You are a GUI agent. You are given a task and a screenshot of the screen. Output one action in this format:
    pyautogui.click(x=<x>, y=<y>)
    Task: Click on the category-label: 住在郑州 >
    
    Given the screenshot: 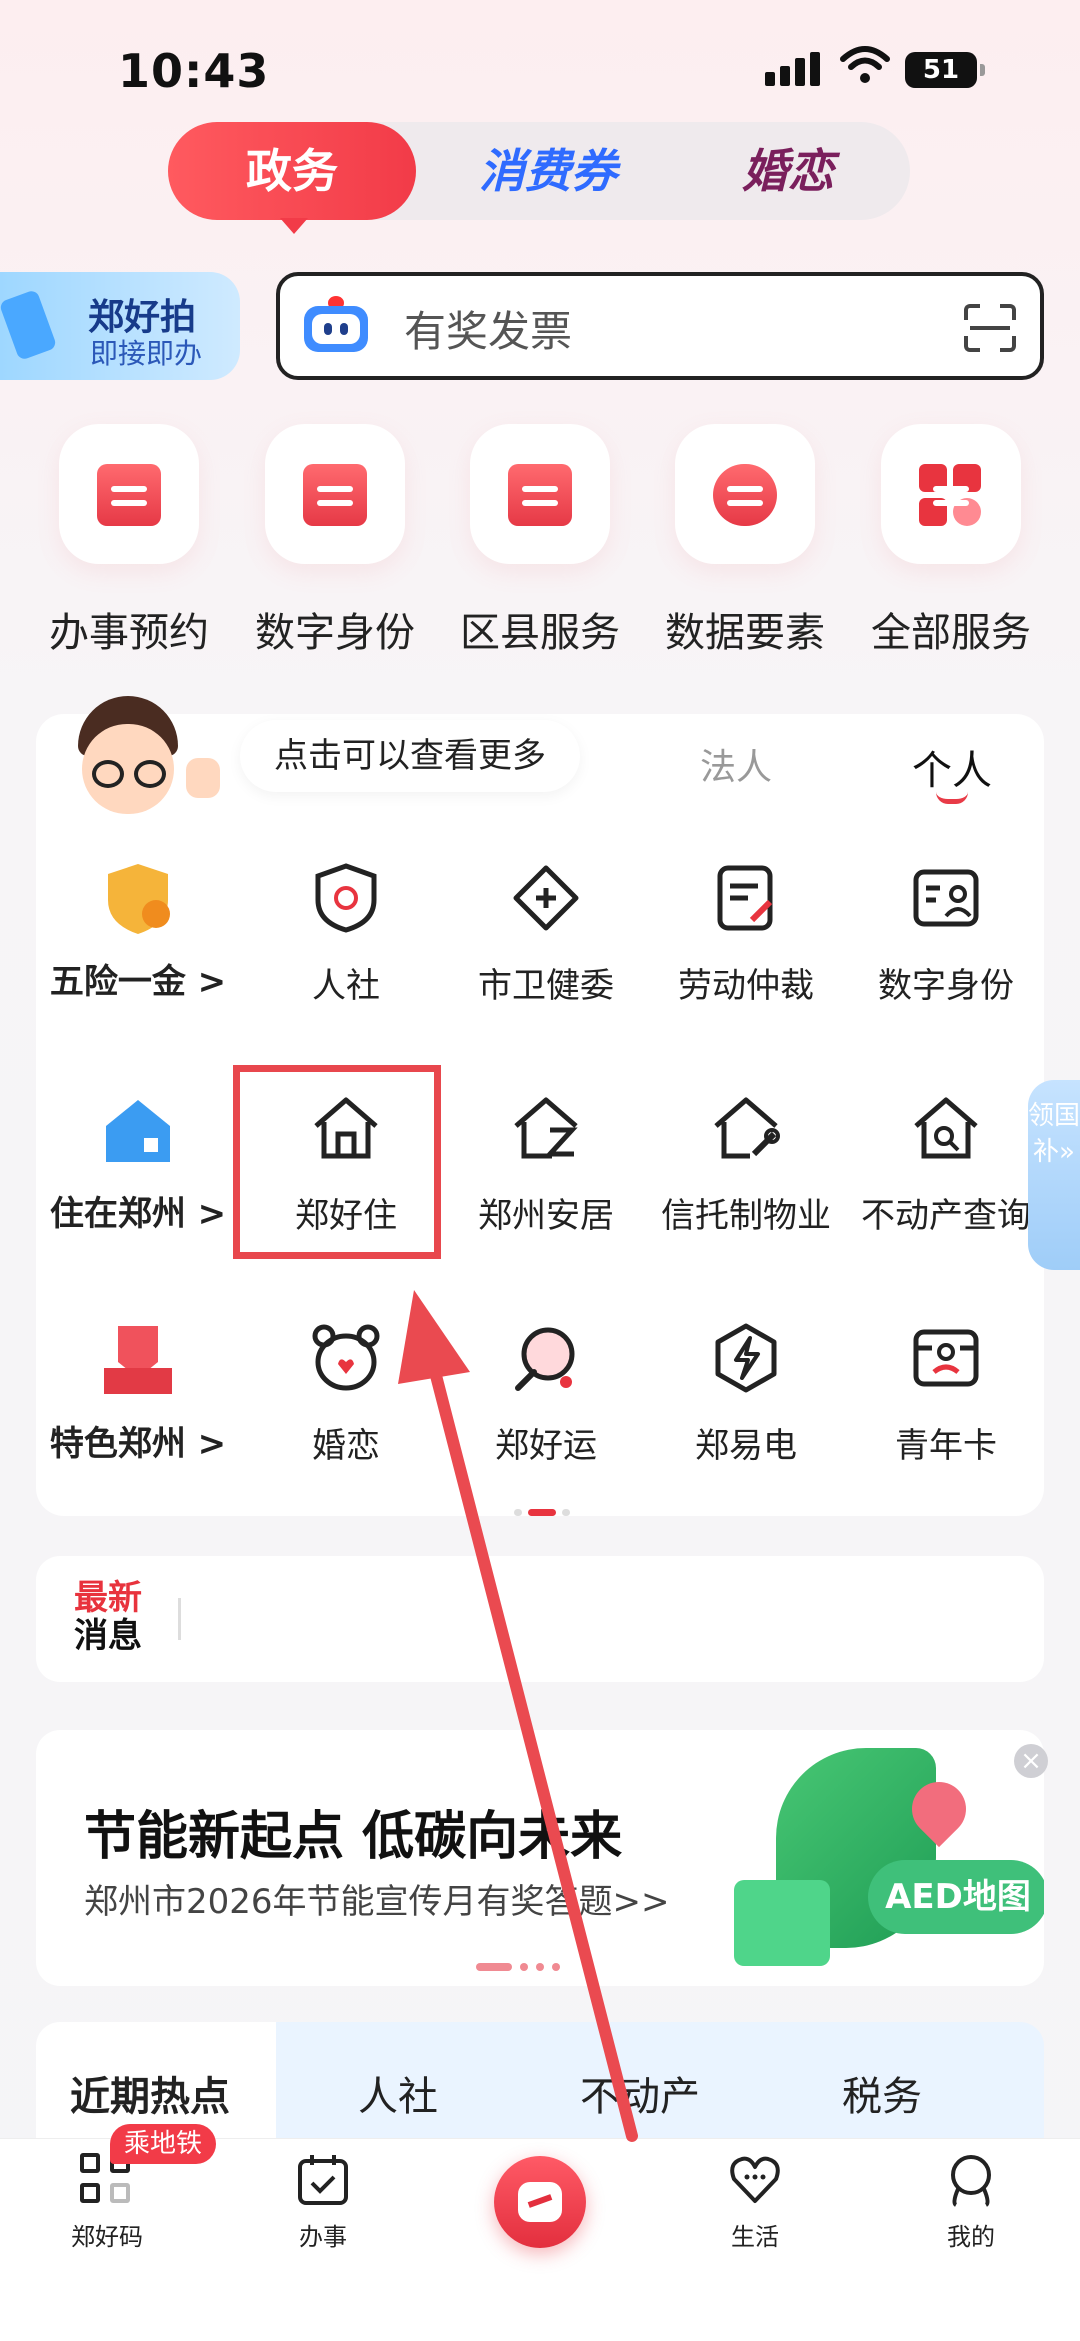 What is the action you would take?
    pyautogui.click(x=138, y=1214)
    